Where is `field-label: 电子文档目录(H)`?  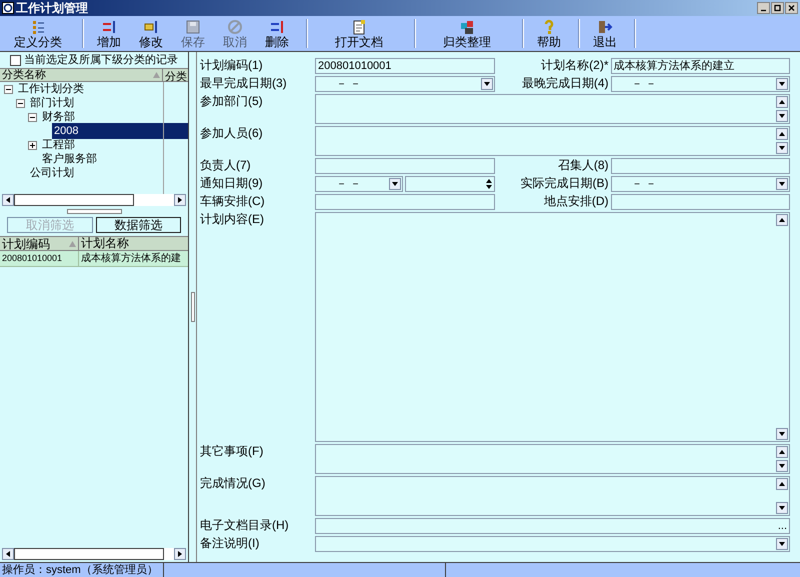
field-label: 电子文档目录(H) is located at coordinates (245, 525).